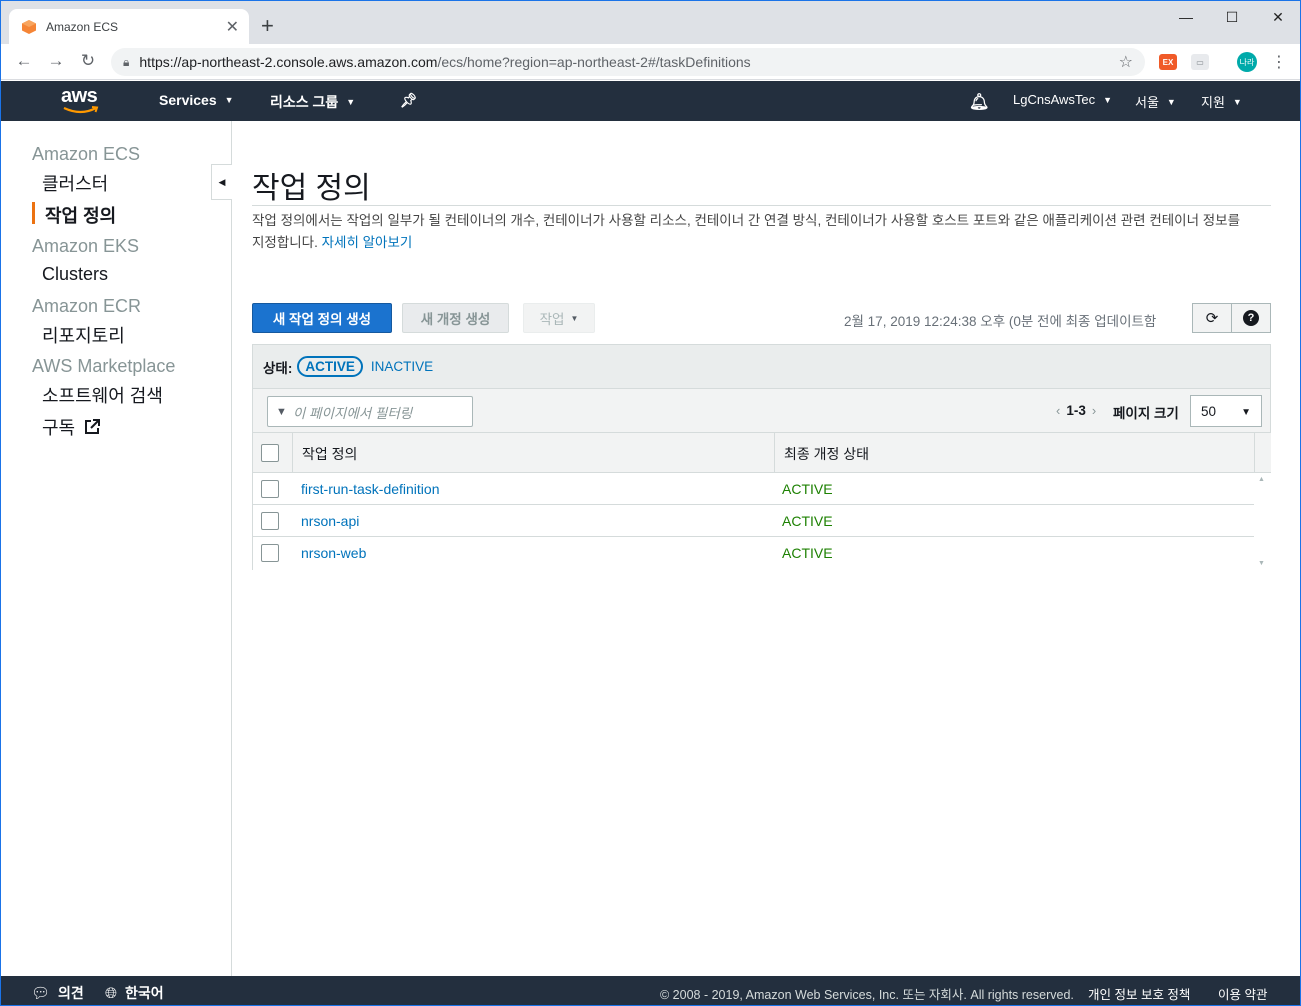 The width and height of the screenshot is (1301, 1006). What do you see at coordinates (83, 335) in the screenshot?
I see `sidebar-item-repositories: 리포지토리` at bounding box center [83, 335].